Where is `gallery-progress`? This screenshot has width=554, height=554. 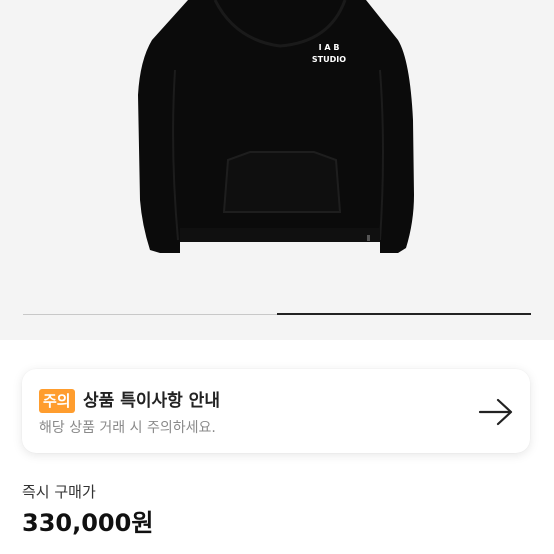
gallery-progress is located at coordinates (277, 314).